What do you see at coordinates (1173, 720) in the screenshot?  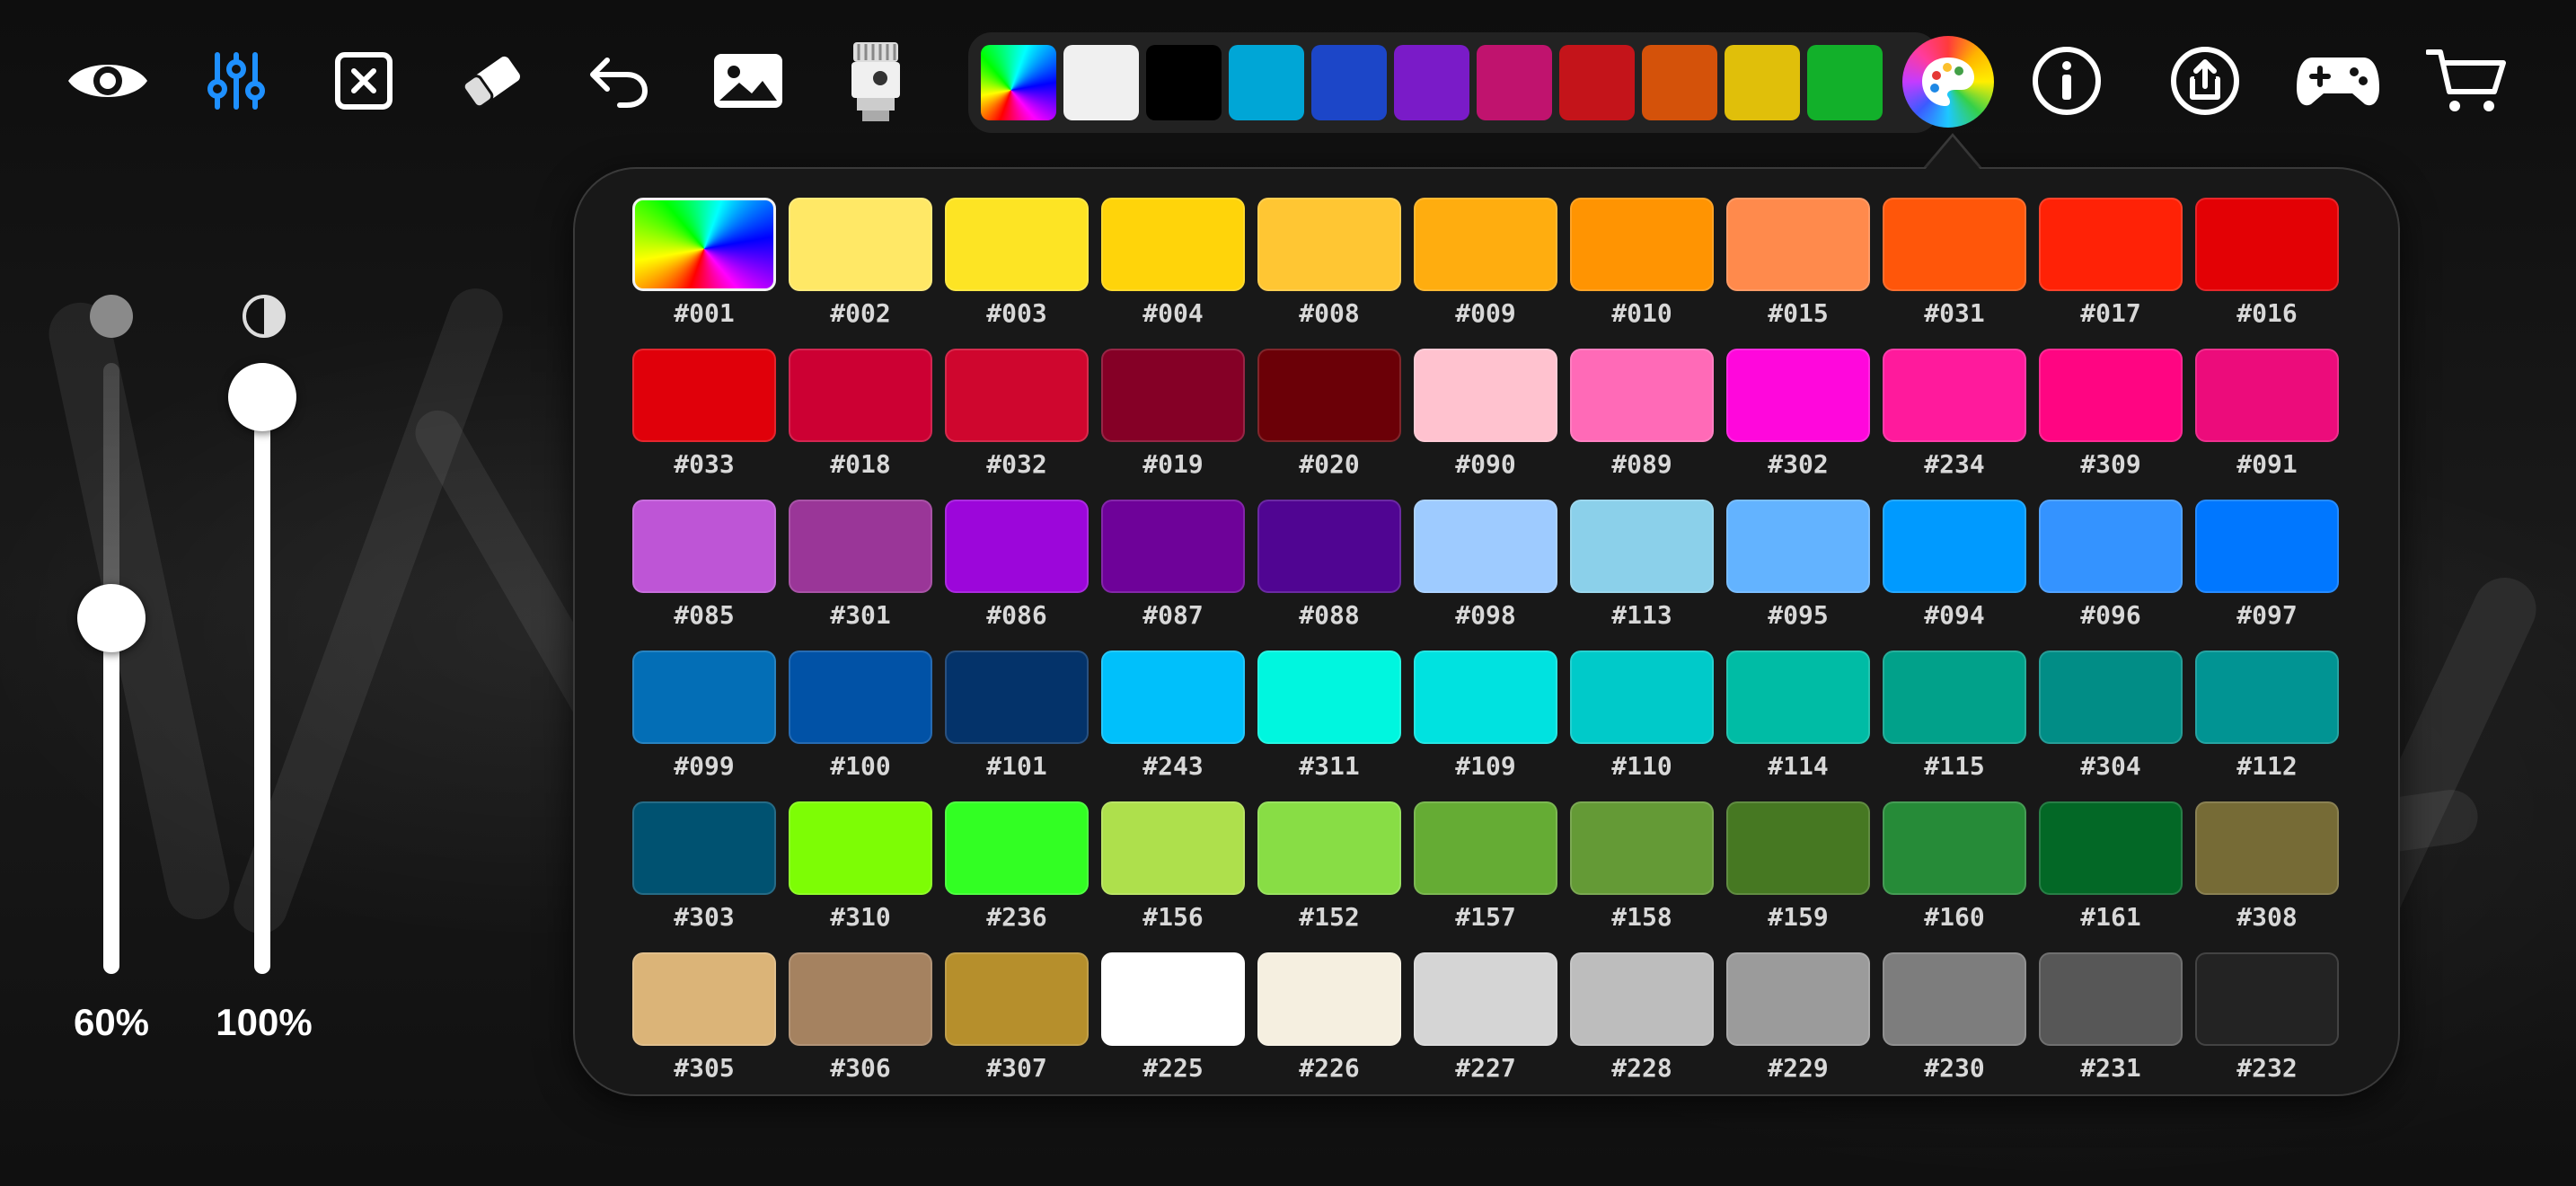 I see `color-swatch: #243` at bounding box center [1173, 720].